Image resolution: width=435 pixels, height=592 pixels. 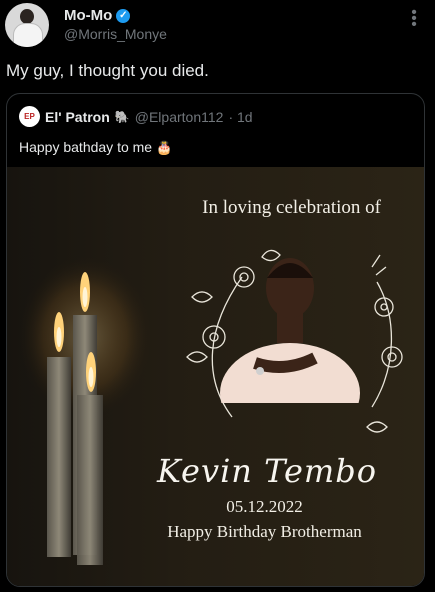 I want to click on quoted-author-handle: @Elparton112, so click(x=179, y=117).